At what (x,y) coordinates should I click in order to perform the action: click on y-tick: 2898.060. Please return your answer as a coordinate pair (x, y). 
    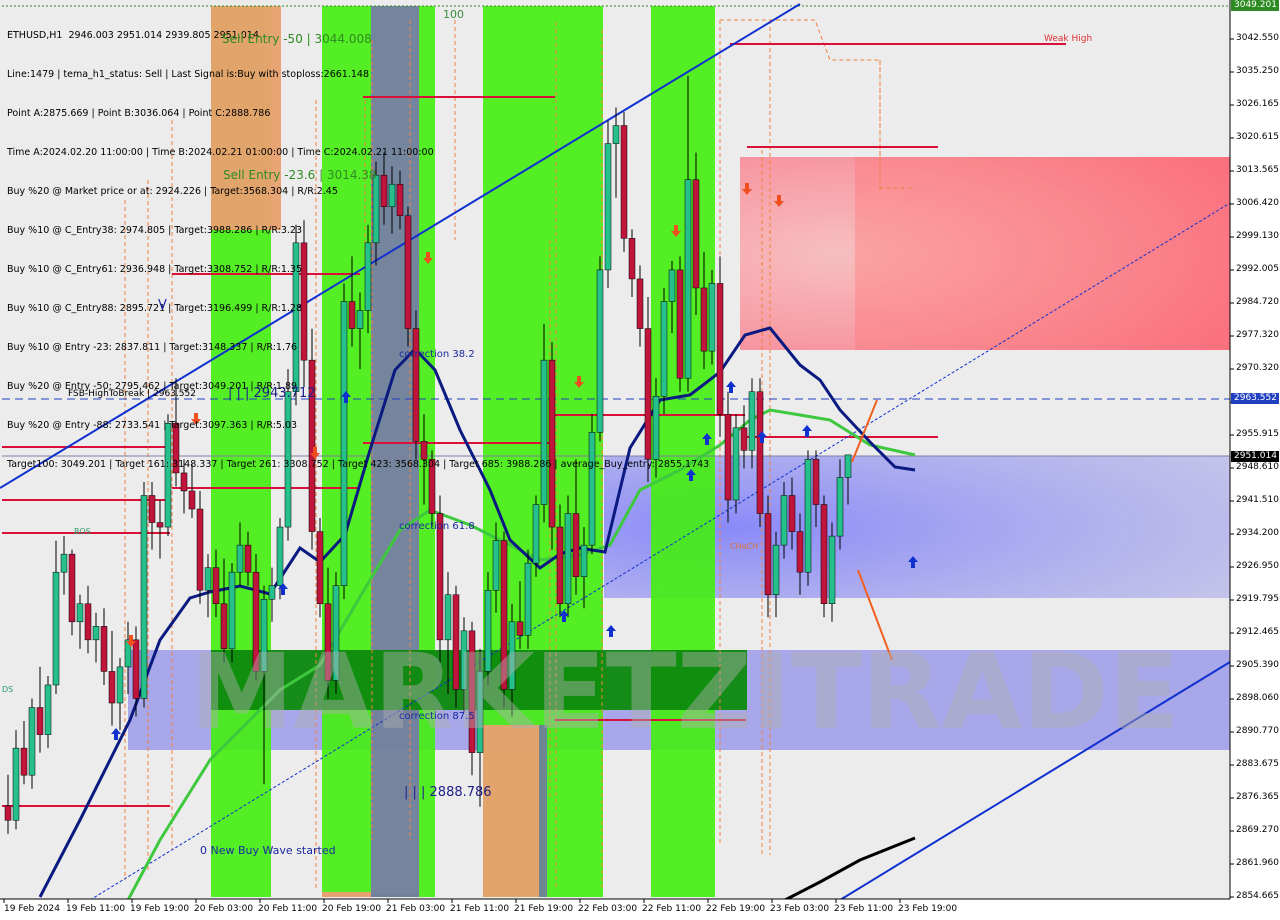
    Looking at the image, I should click on (1257, 698).